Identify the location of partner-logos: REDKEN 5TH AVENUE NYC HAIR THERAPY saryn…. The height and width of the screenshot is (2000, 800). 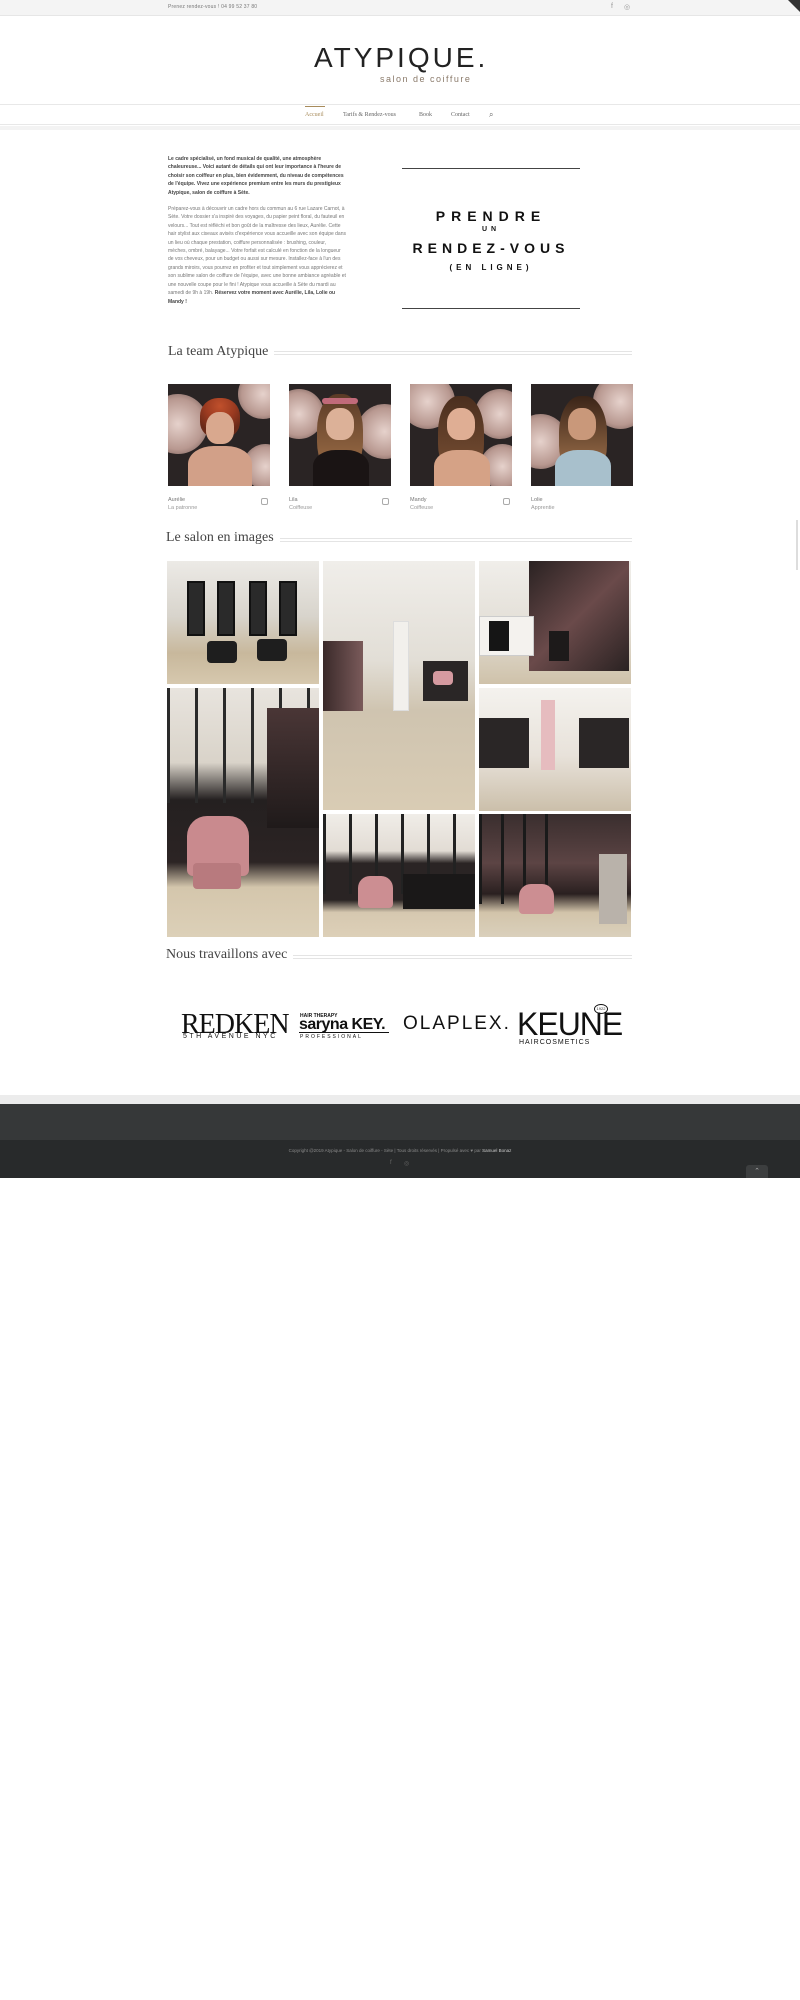
(400, 1030).